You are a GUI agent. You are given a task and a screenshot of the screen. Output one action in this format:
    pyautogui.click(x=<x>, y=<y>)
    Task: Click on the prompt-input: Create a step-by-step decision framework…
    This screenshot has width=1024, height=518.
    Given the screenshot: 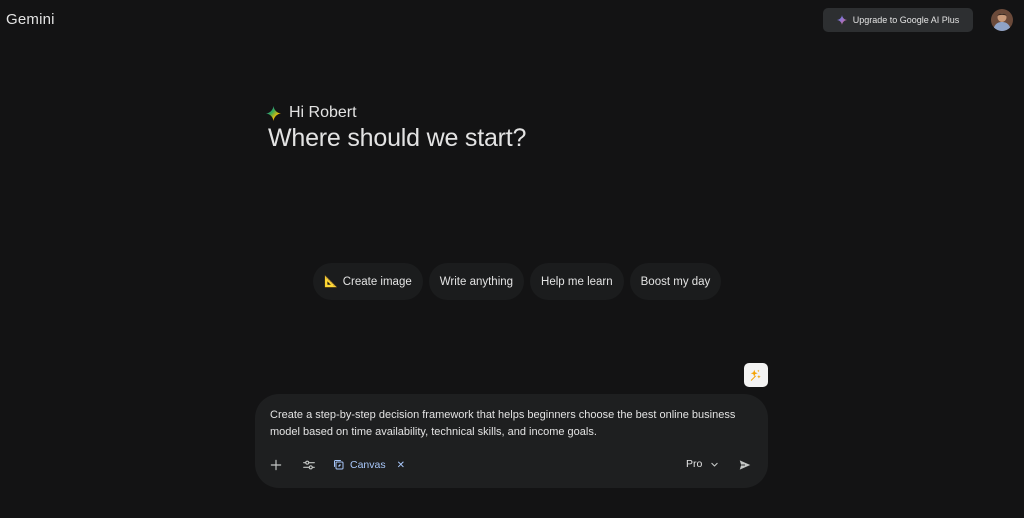 What is the action you would take?
    pyautogui.click(x=505, y=424)
    